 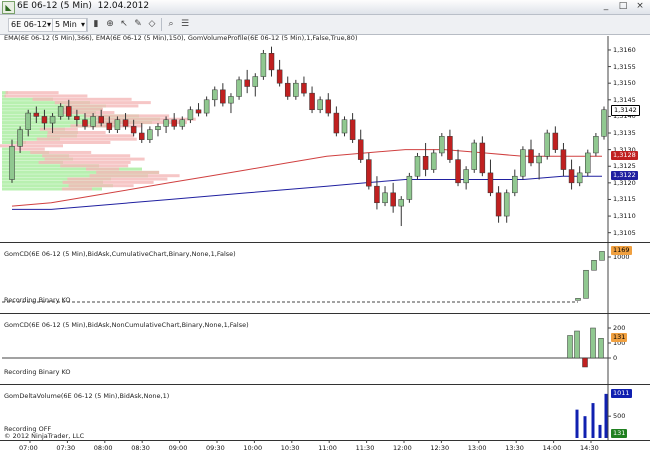 I want to click on cd2-axis-label: 0, so click(x=615, y=358).